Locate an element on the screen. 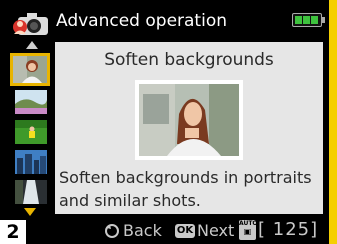 This screenshot has height=244, width=337. screen-title: Advanced operation is located at coordinates (141, 21).